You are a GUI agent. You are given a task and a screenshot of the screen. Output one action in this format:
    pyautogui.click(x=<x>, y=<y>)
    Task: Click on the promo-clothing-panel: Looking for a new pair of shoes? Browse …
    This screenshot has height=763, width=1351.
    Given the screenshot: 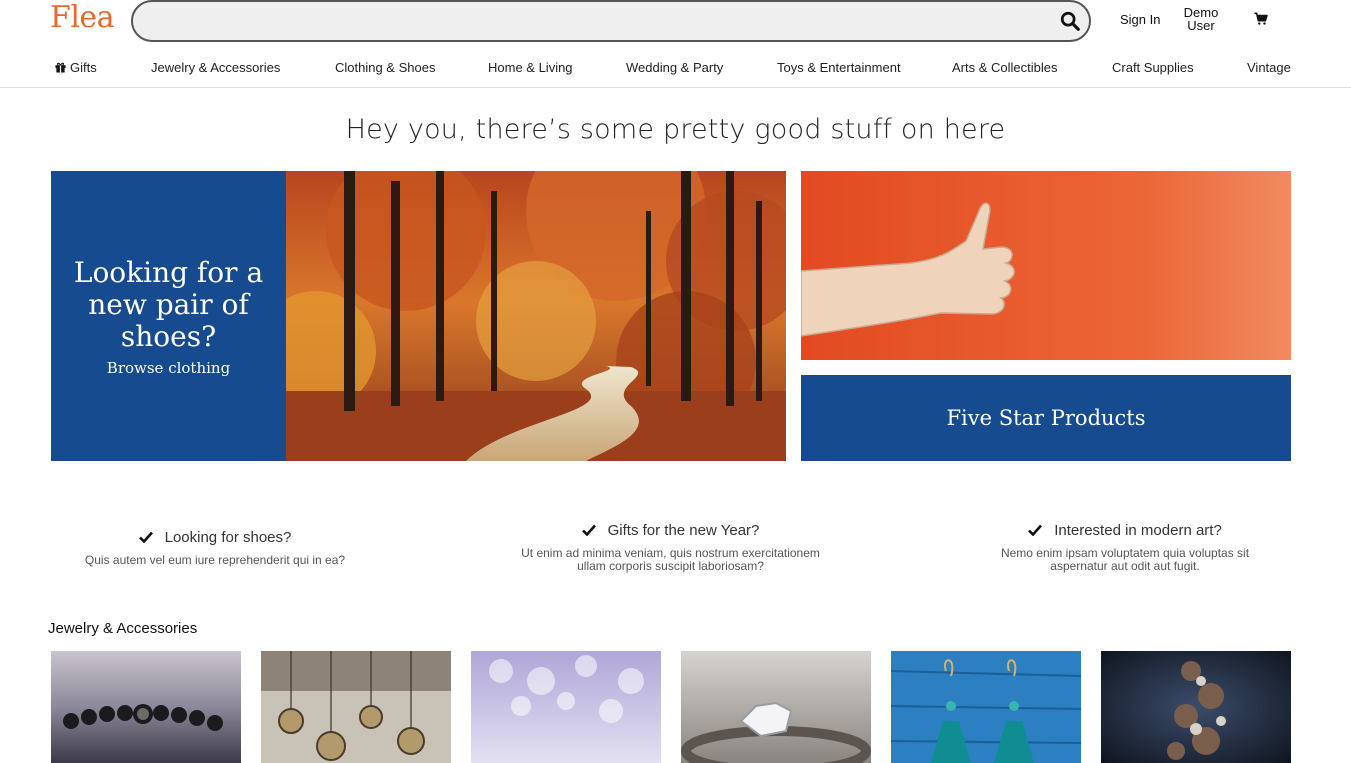 What is the action you would take?
    pyautogui.click(x=168, y=316)
    